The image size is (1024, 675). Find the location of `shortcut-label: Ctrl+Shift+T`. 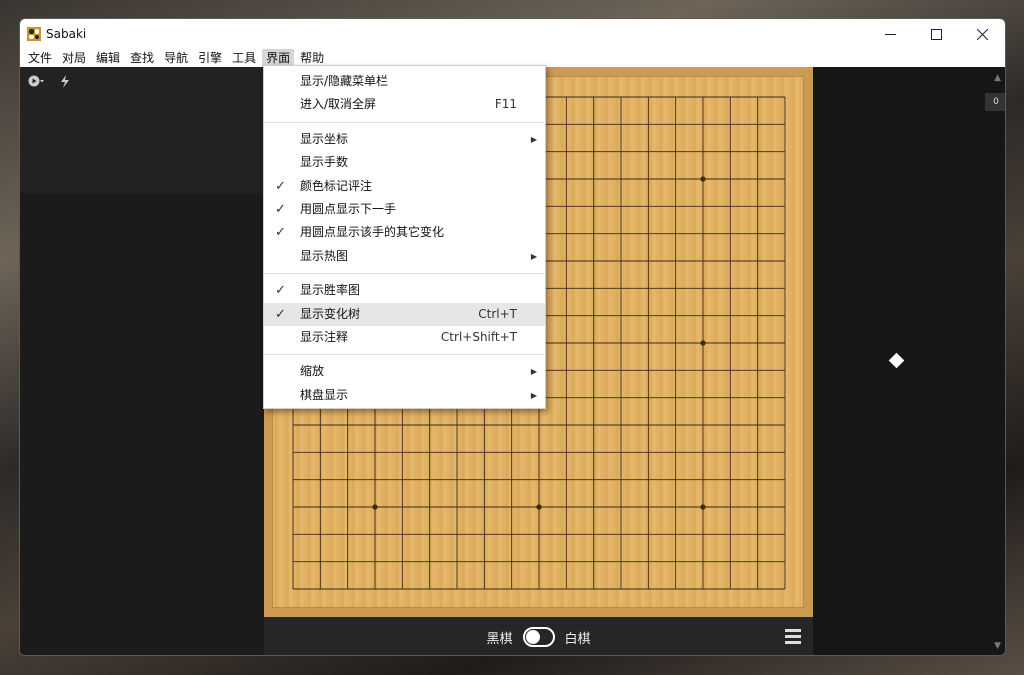

shortcut-label: Ctrl+Shift+T is located at coordinates (478, 336).